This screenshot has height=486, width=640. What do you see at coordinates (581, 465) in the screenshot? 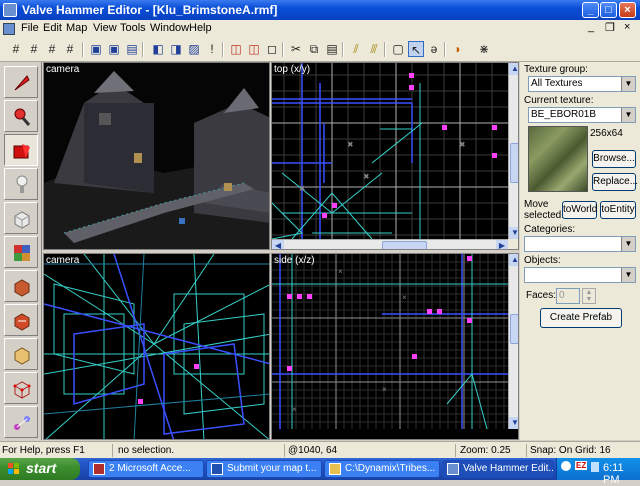
I see `ez-badge-icon: EZ` at bounding box center [581, 465].